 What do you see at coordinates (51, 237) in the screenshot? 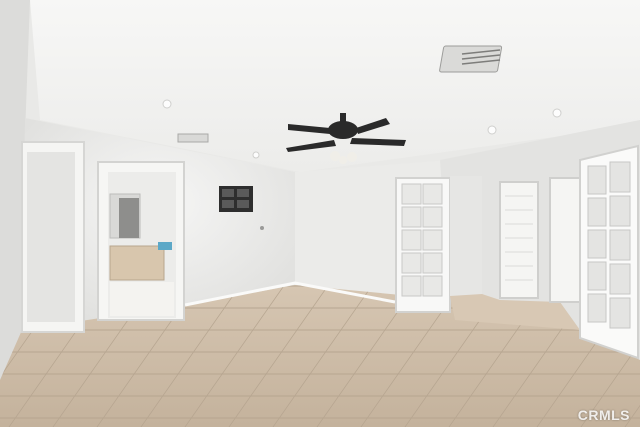
I see `left-door-opening` at bounding box center [51, 237].